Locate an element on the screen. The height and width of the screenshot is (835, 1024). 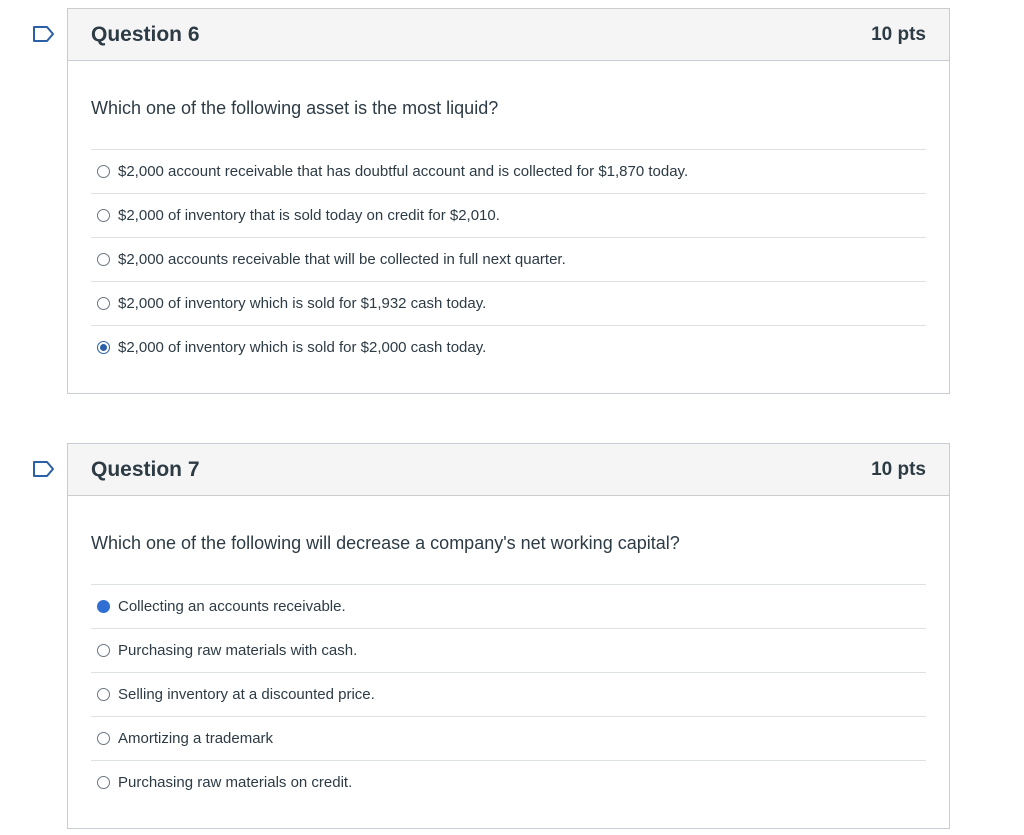
answer-label: Selling inventory at a discounted price. is located at coordinates (246, 694).